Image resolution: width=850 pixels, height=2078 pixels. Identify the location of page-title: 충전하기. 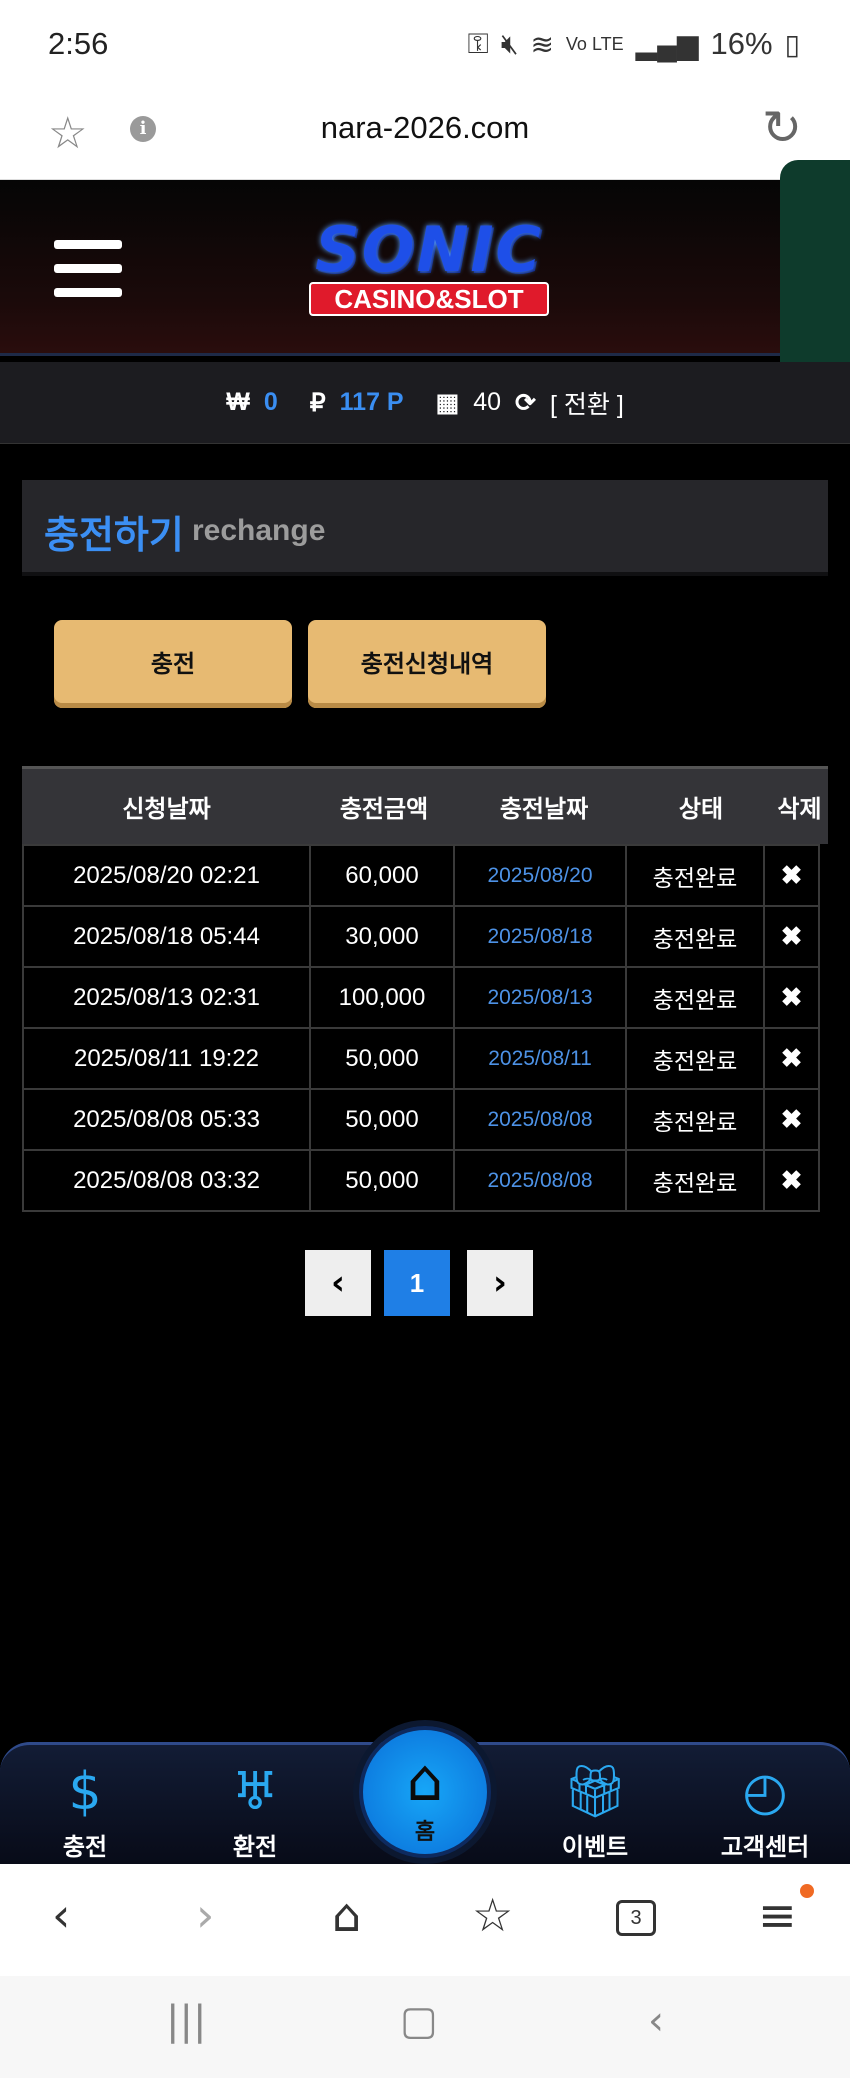
(114, 535).